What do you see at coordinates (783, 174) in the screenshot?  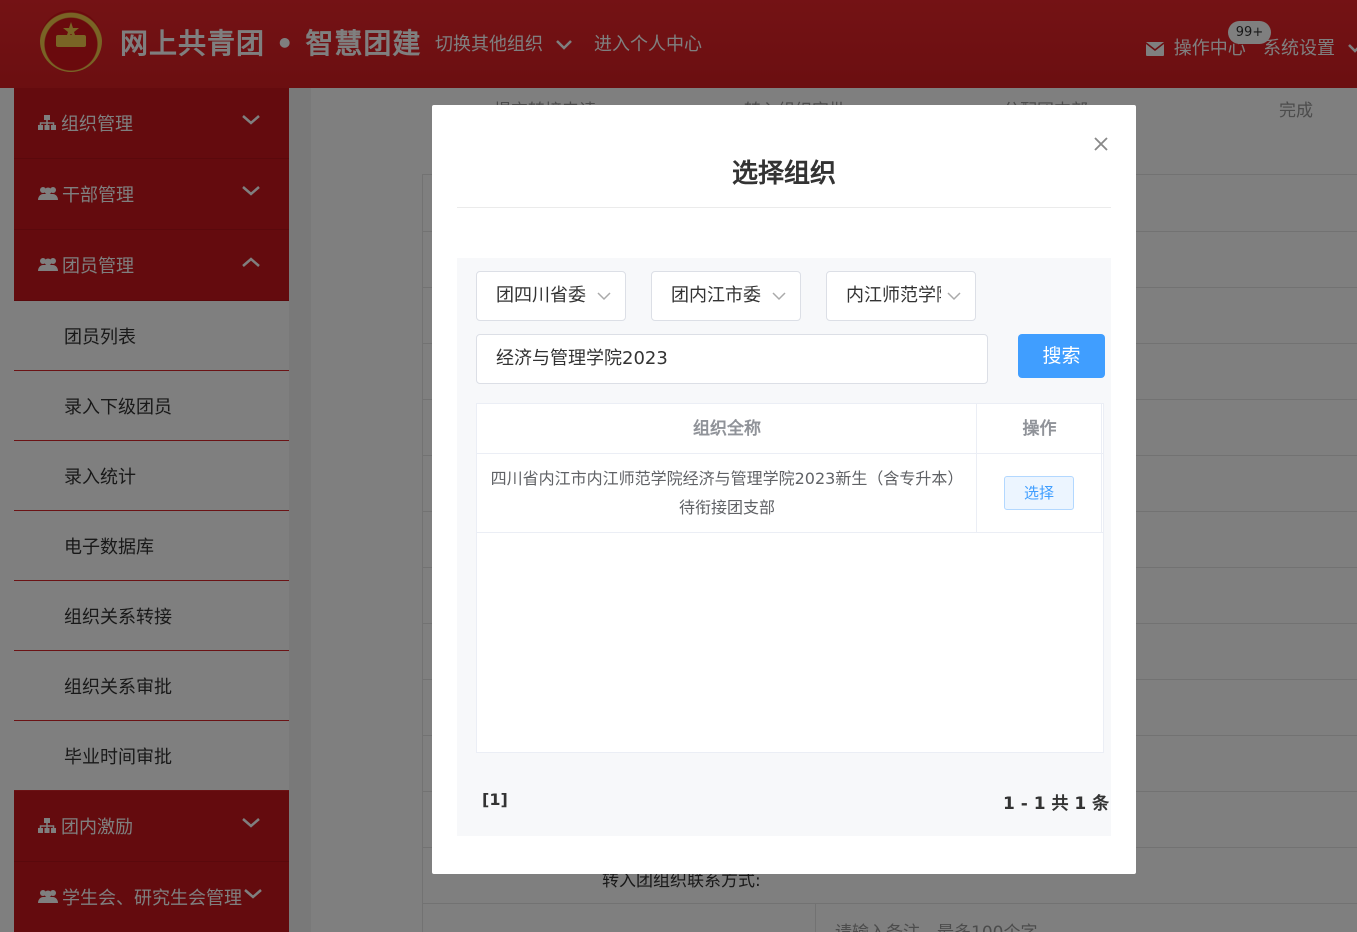 I see `modal-title: 选择组织` at bounding box center [783, 174].